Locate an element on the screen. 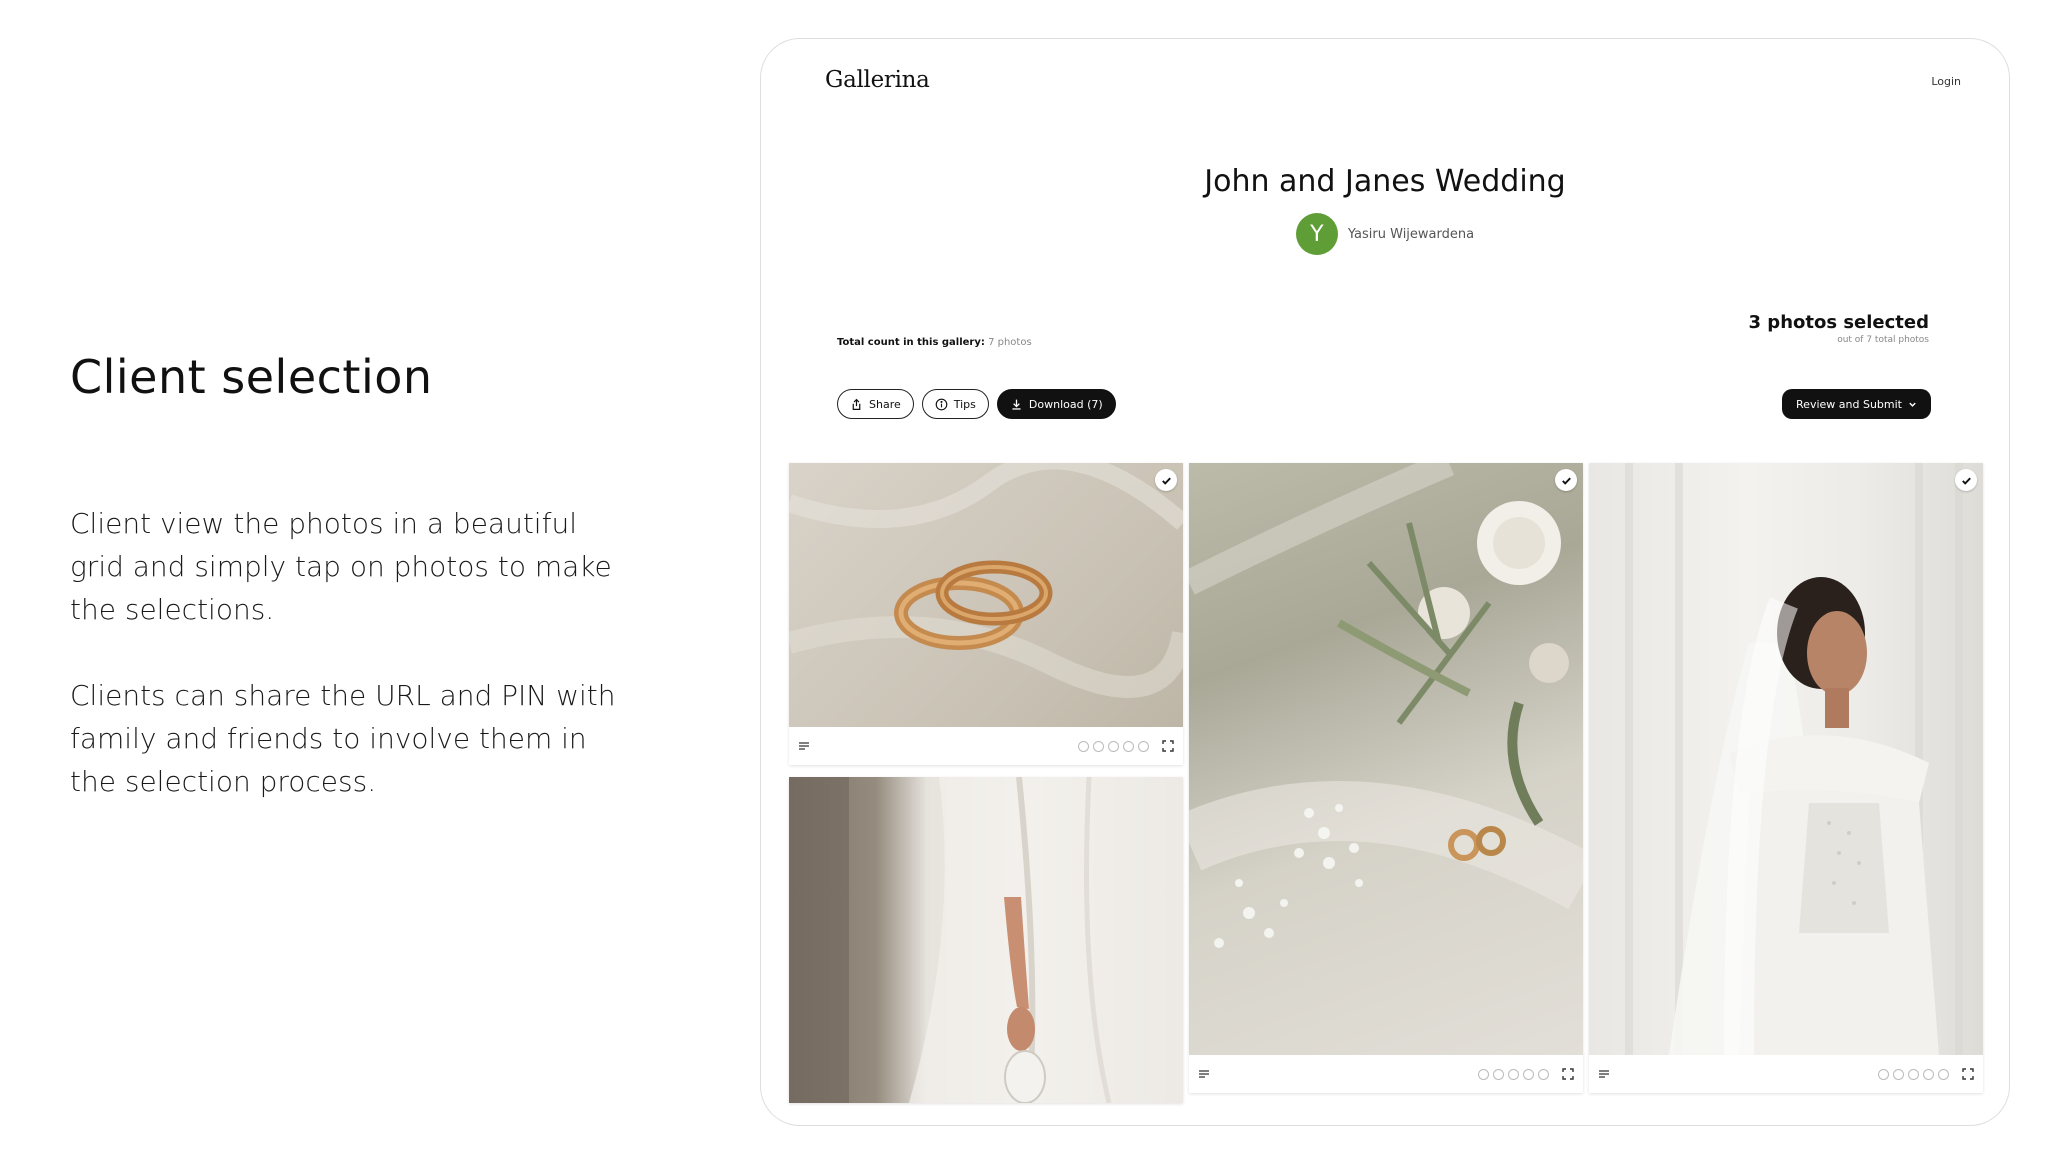  share-label: Share is located at coordinates (885, 404).